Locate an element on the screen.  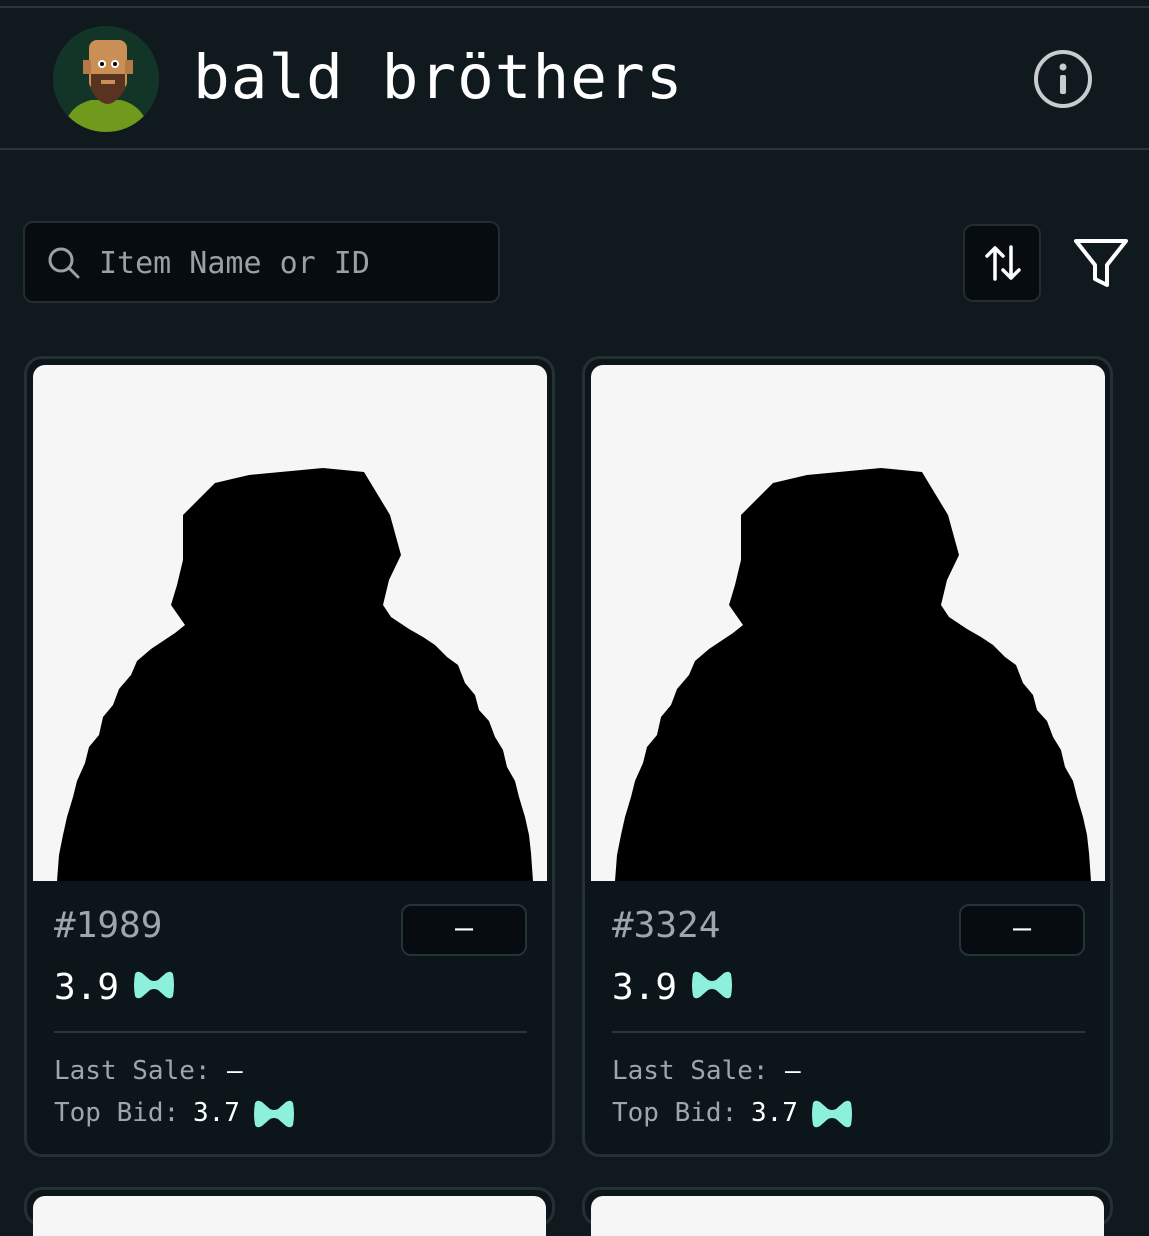
search-box is located at coordinates (261, 262).